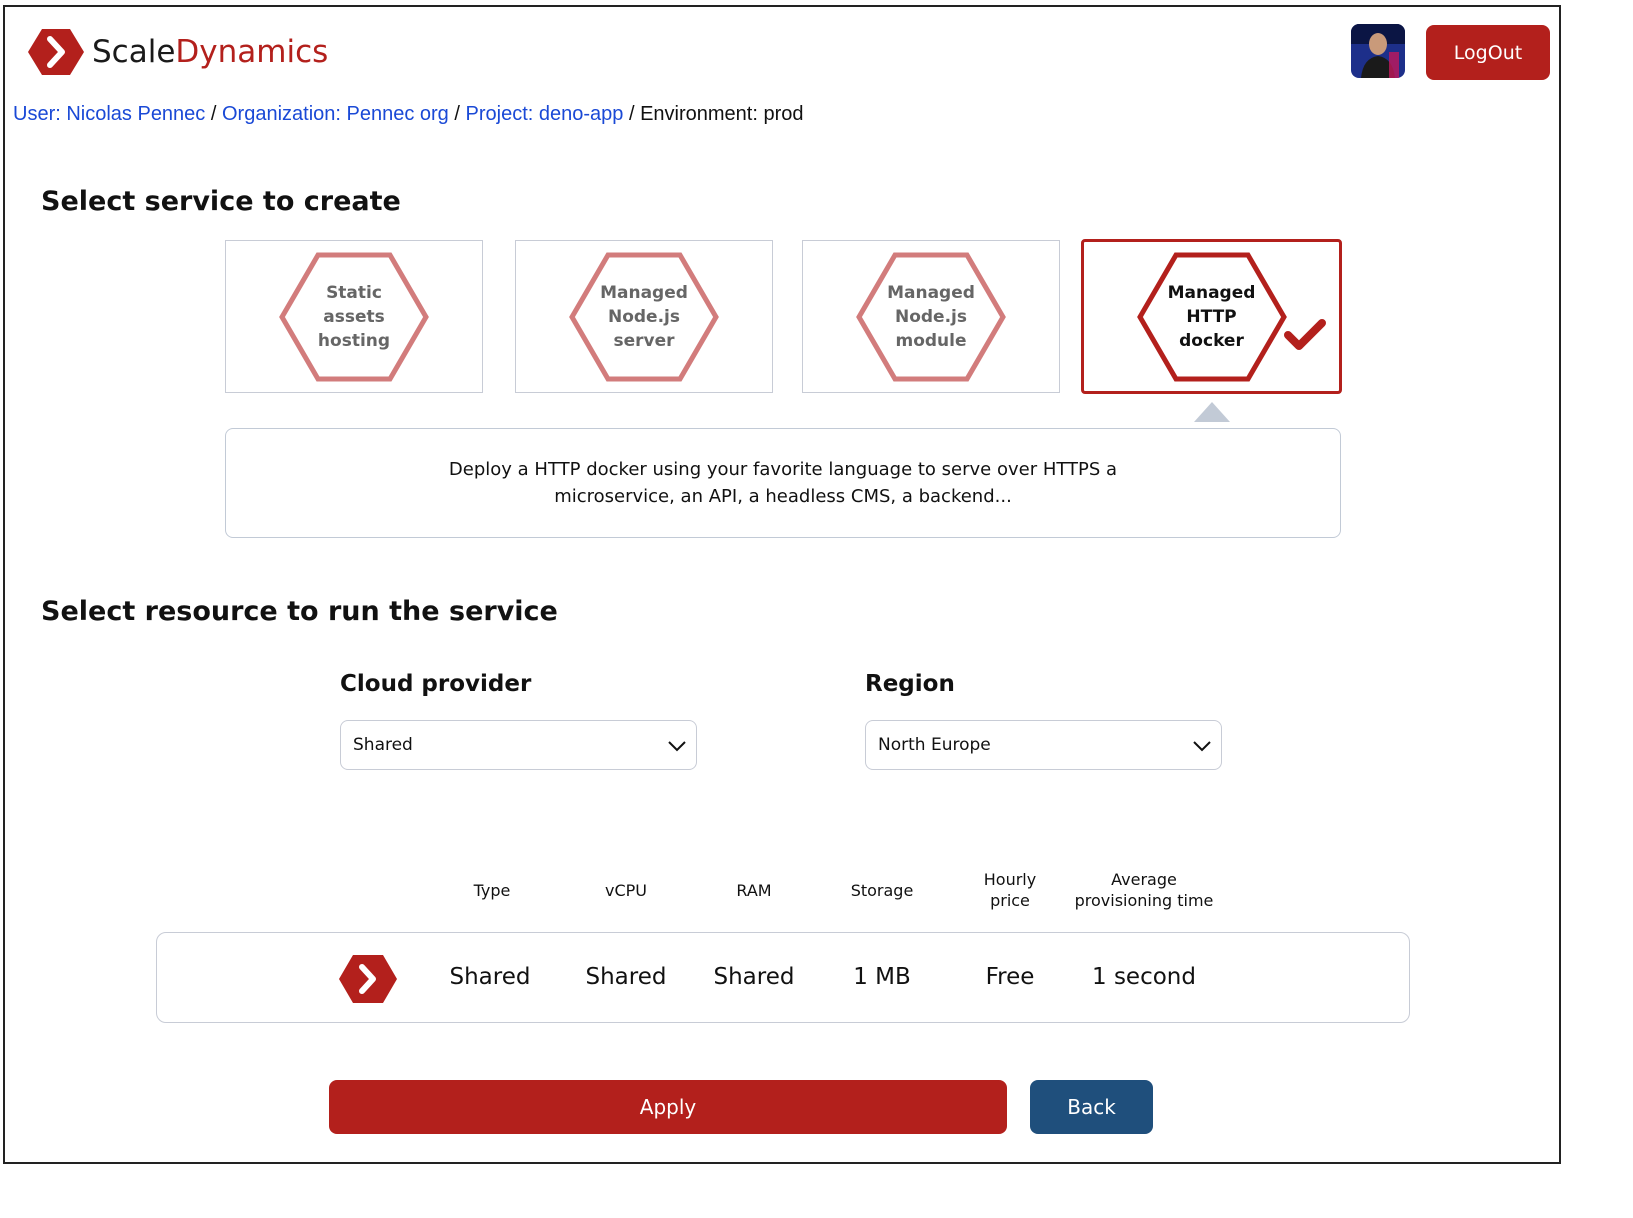  What do you see at coordinates (754, 890) in the screenshot?
I see `column-header-ram: RAM` at bounding box center [754, 890].